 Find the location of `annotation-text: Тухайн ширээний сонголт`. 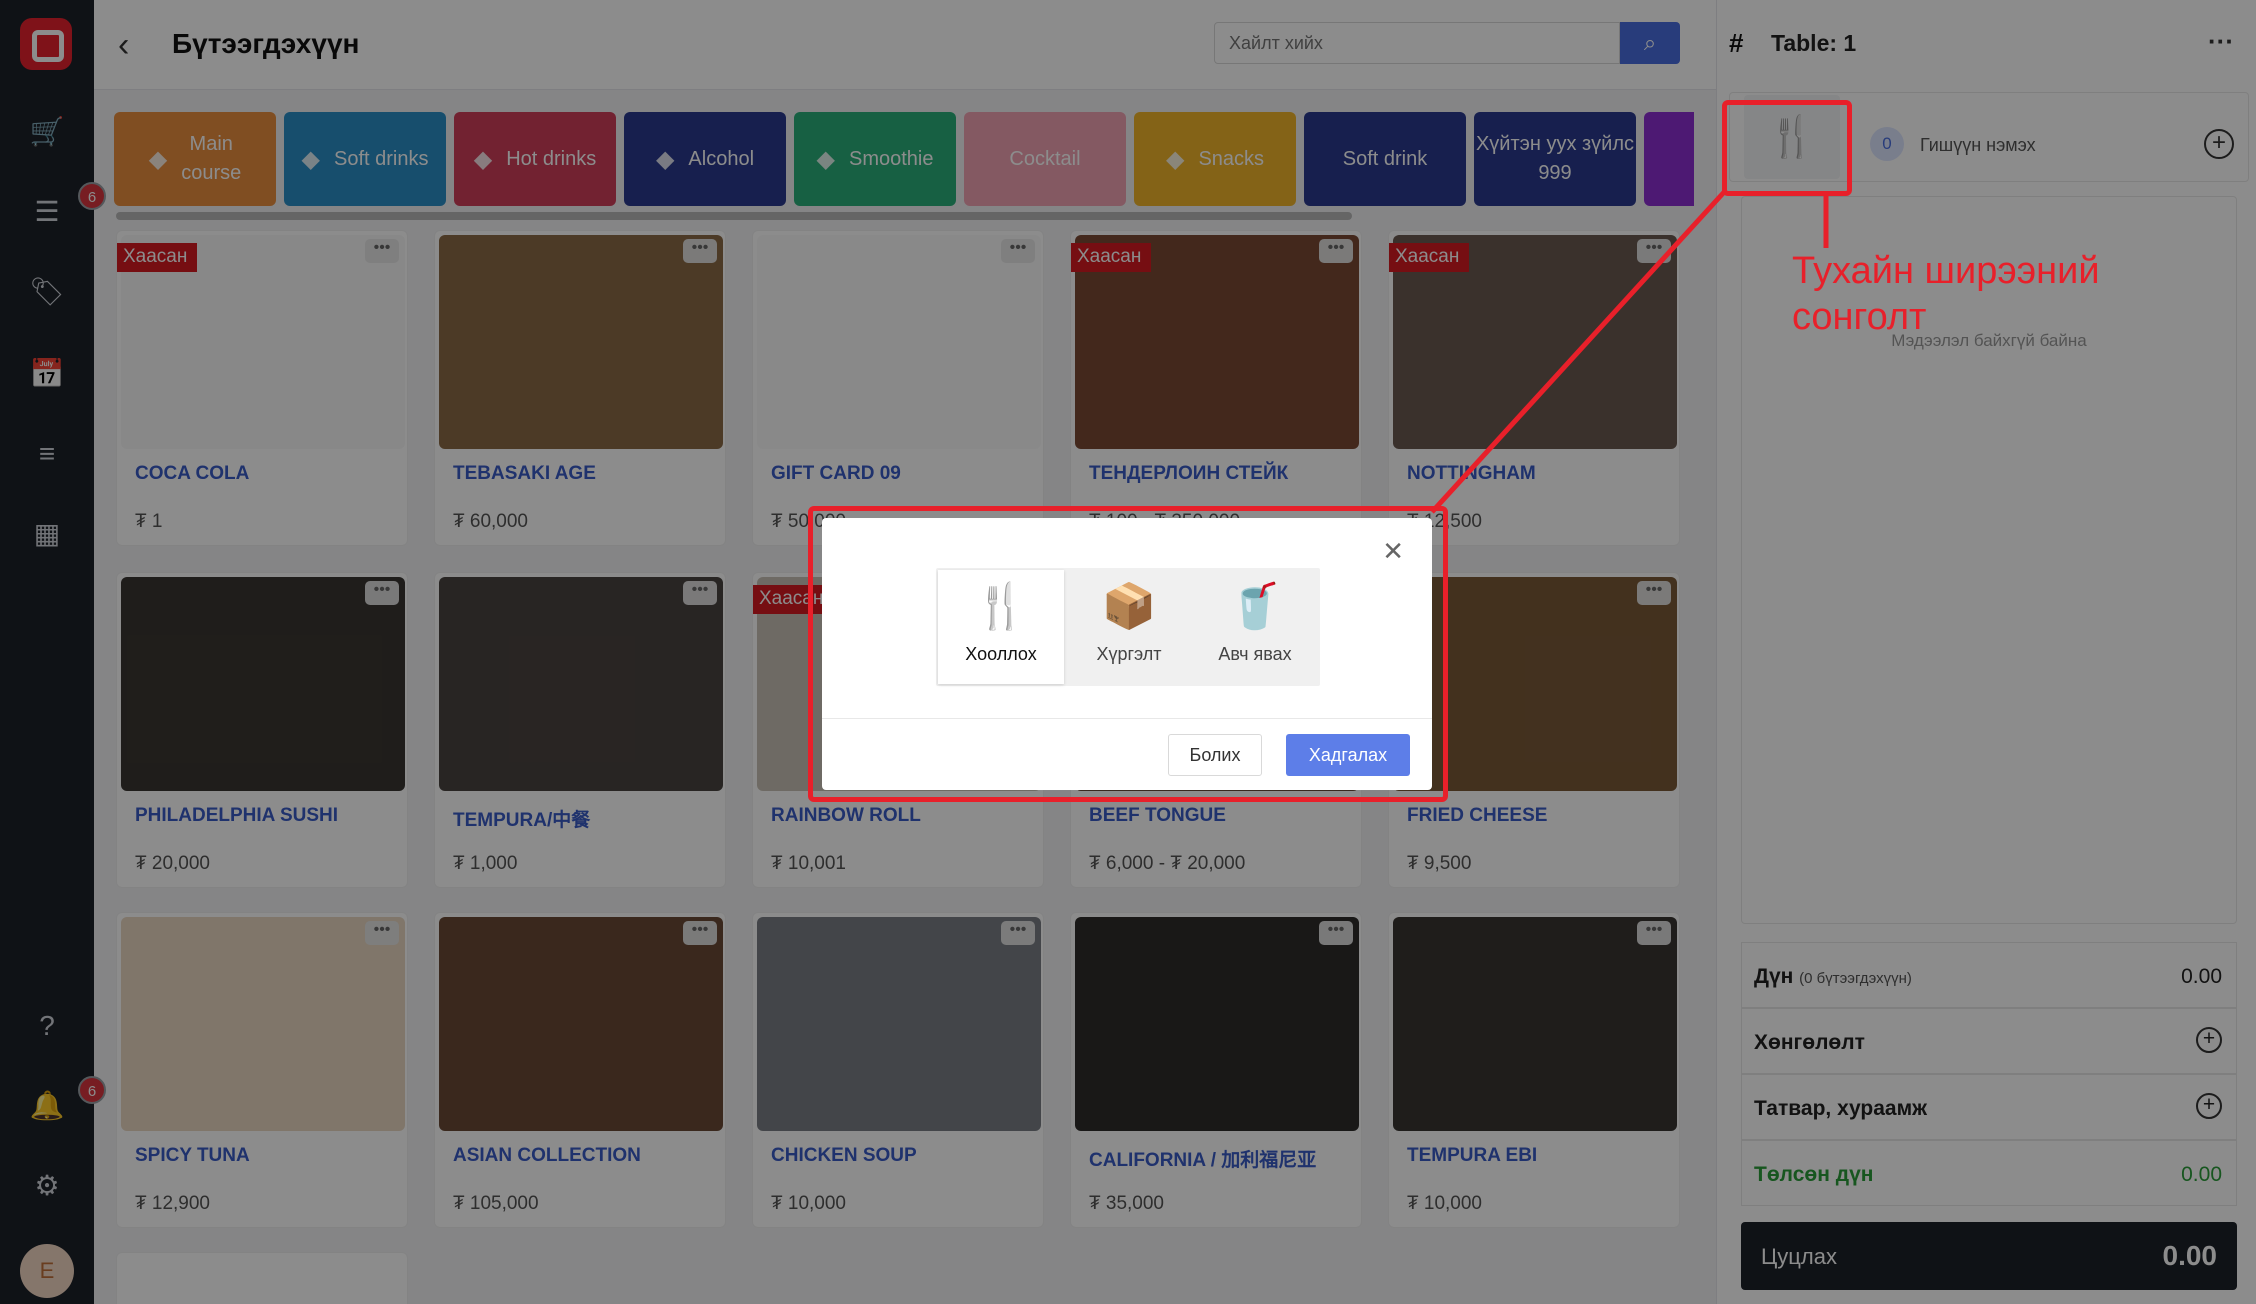

annotation-text: Тухайн ширээний сонголт is located at coordinates (1946, 294).